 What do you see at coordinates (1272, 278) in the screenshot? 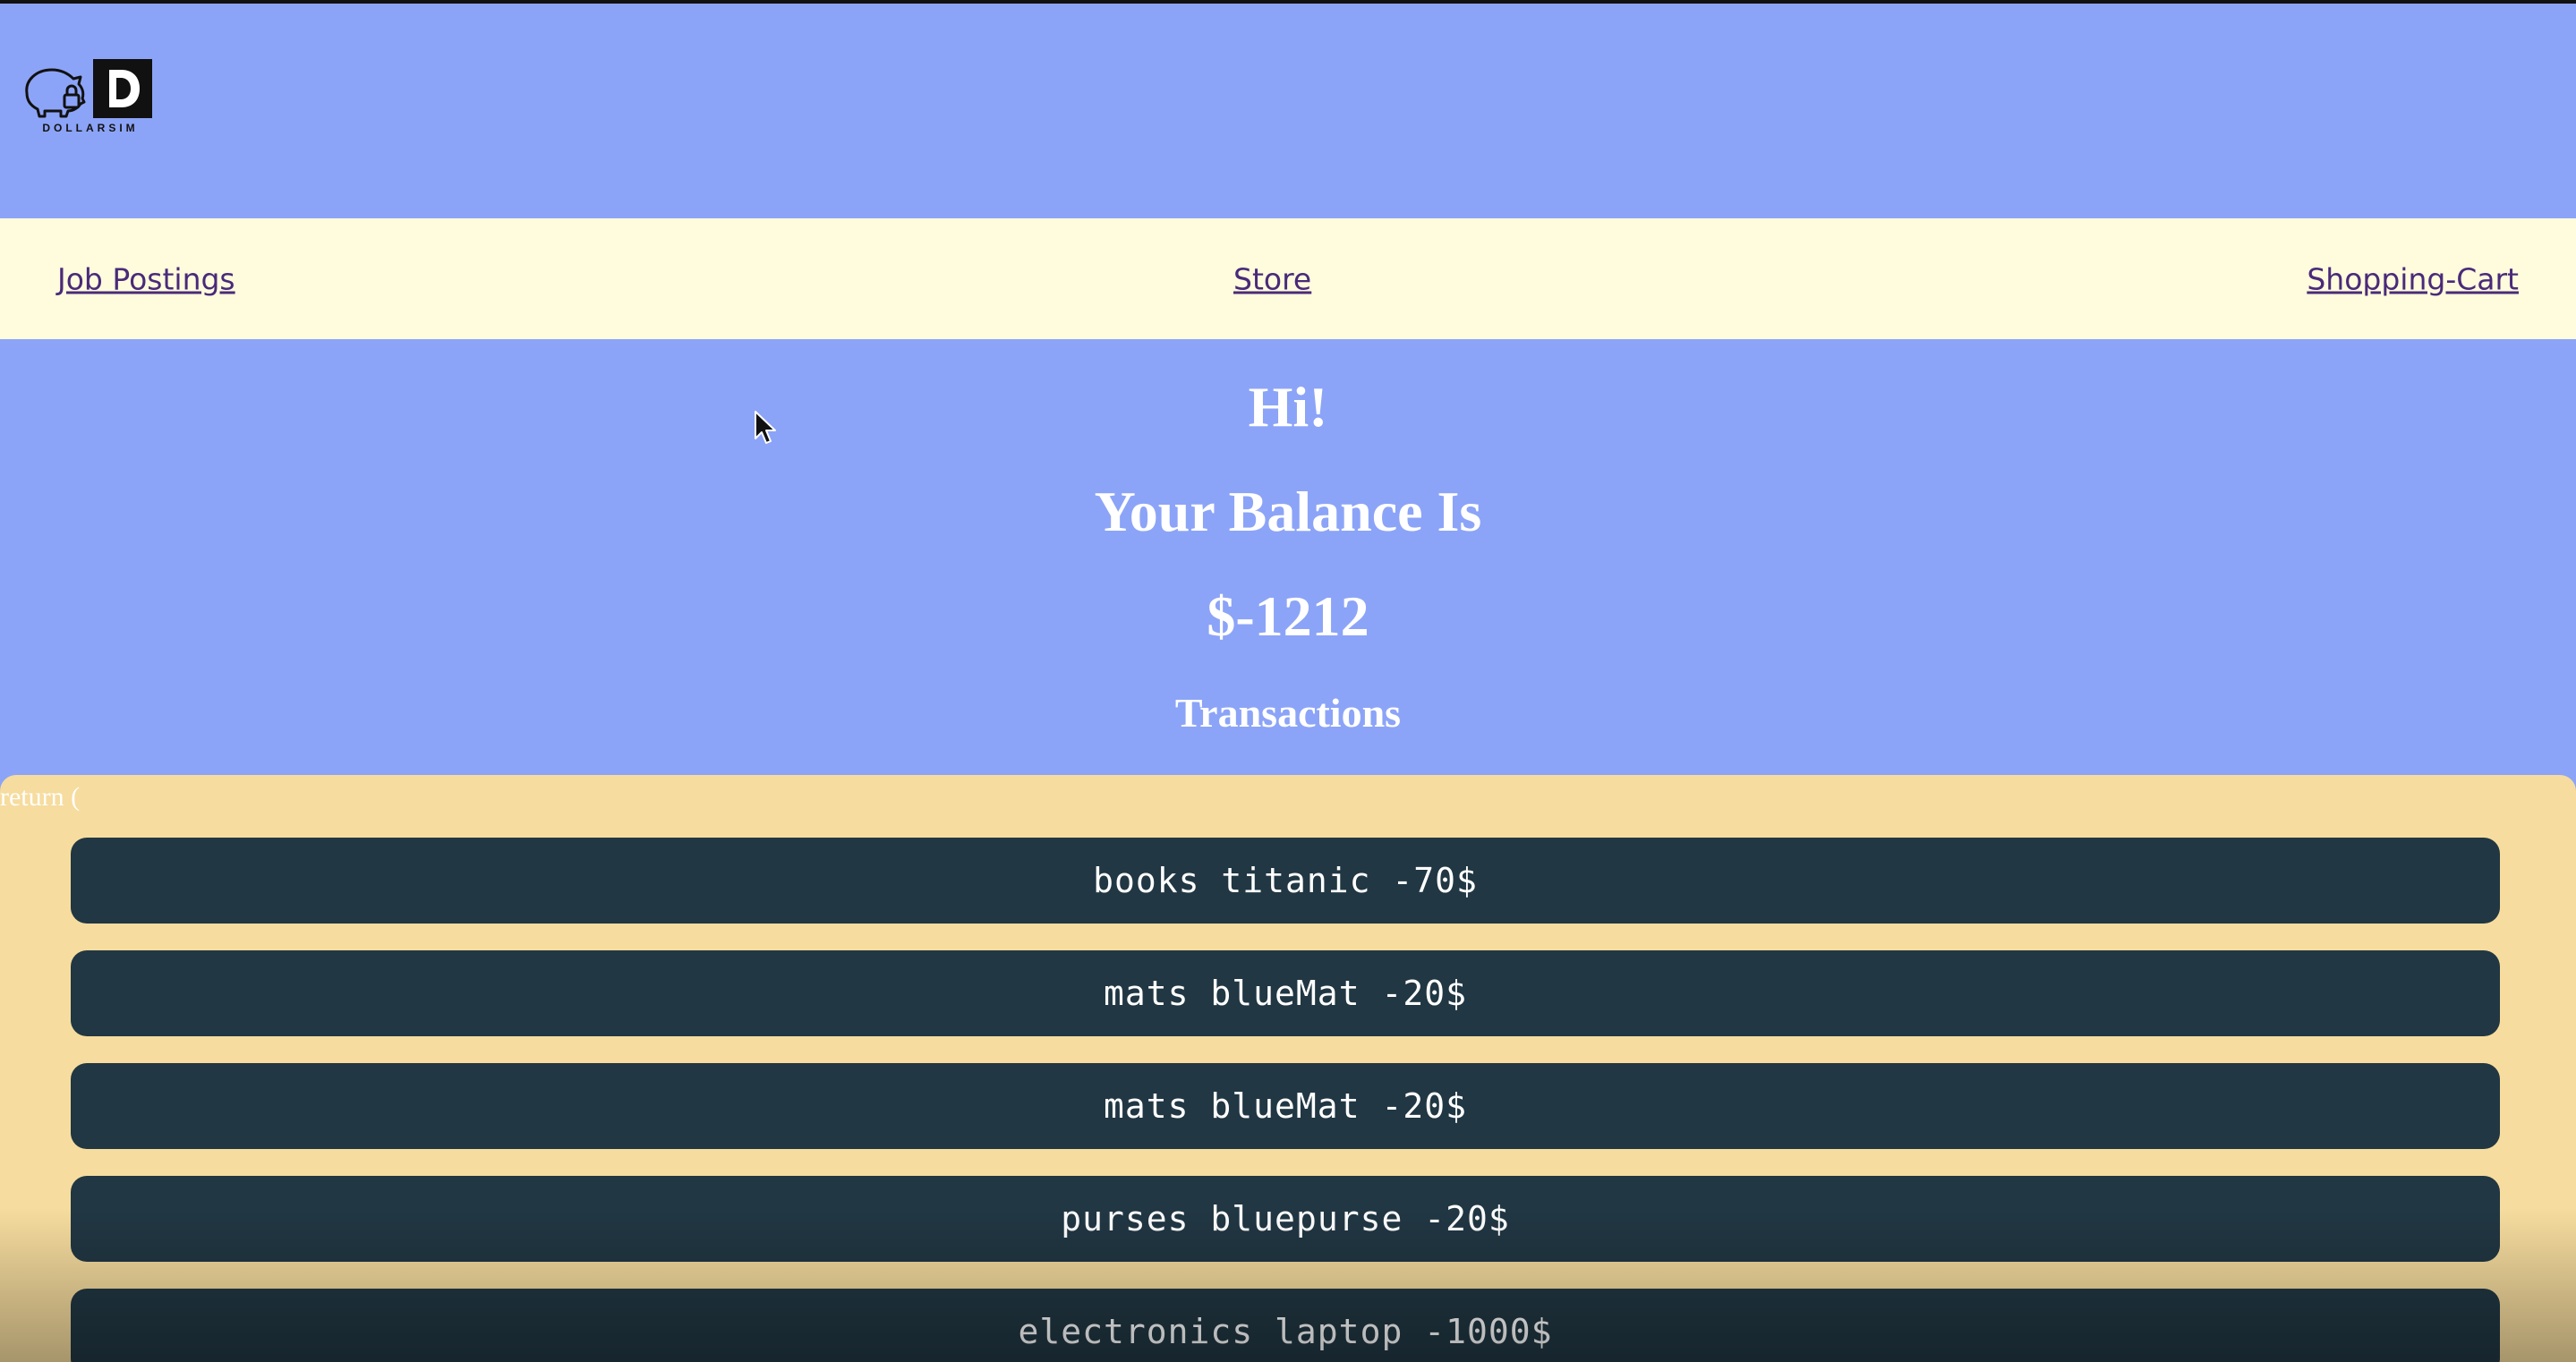
I see `nav-link-store: Store` at bounding box center [1272, 278].